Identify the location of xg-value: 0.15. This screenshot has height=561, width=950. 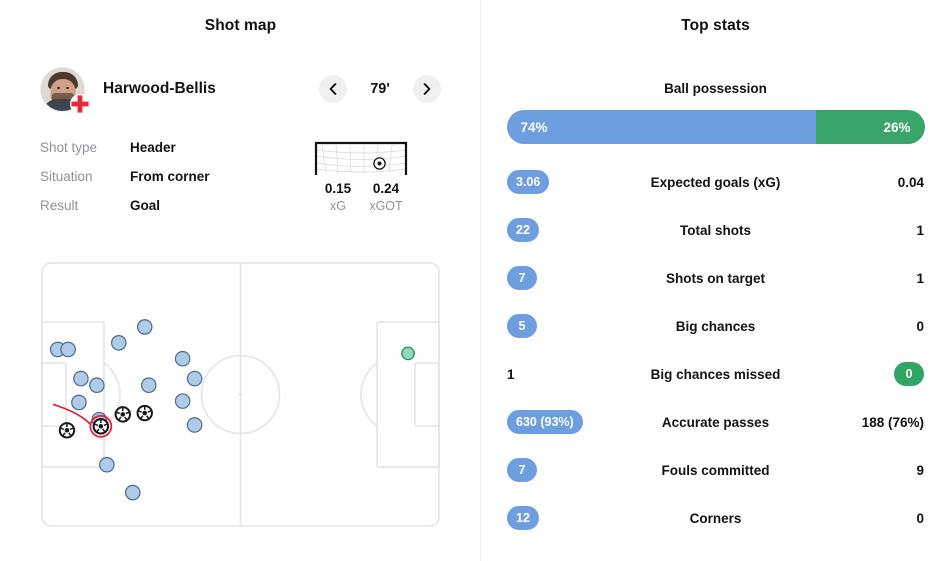
(338, 188).